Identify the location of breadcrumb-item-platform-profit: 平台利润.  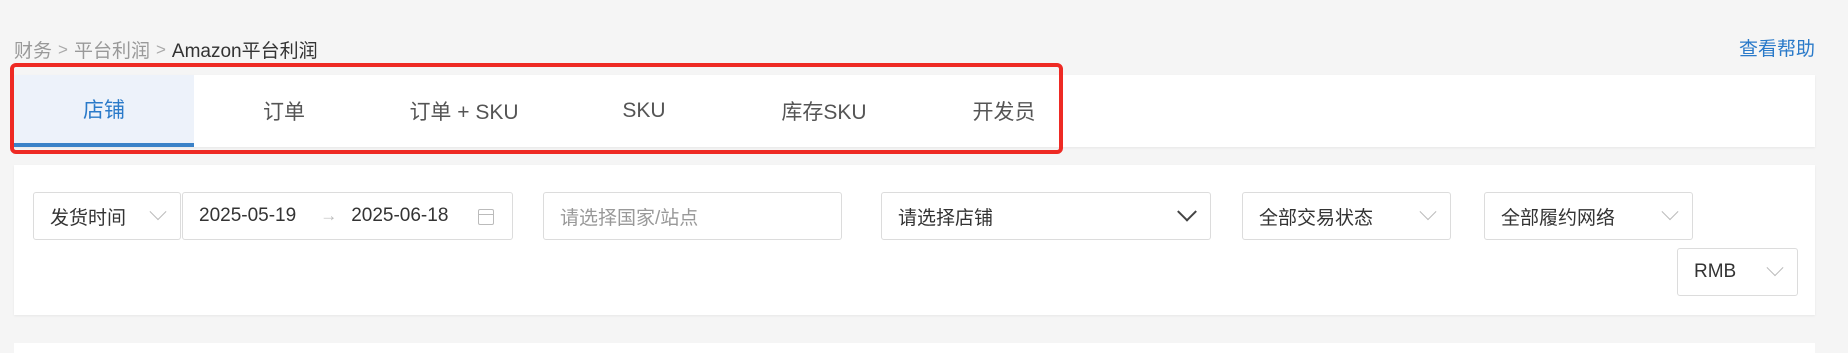
(112, 49).